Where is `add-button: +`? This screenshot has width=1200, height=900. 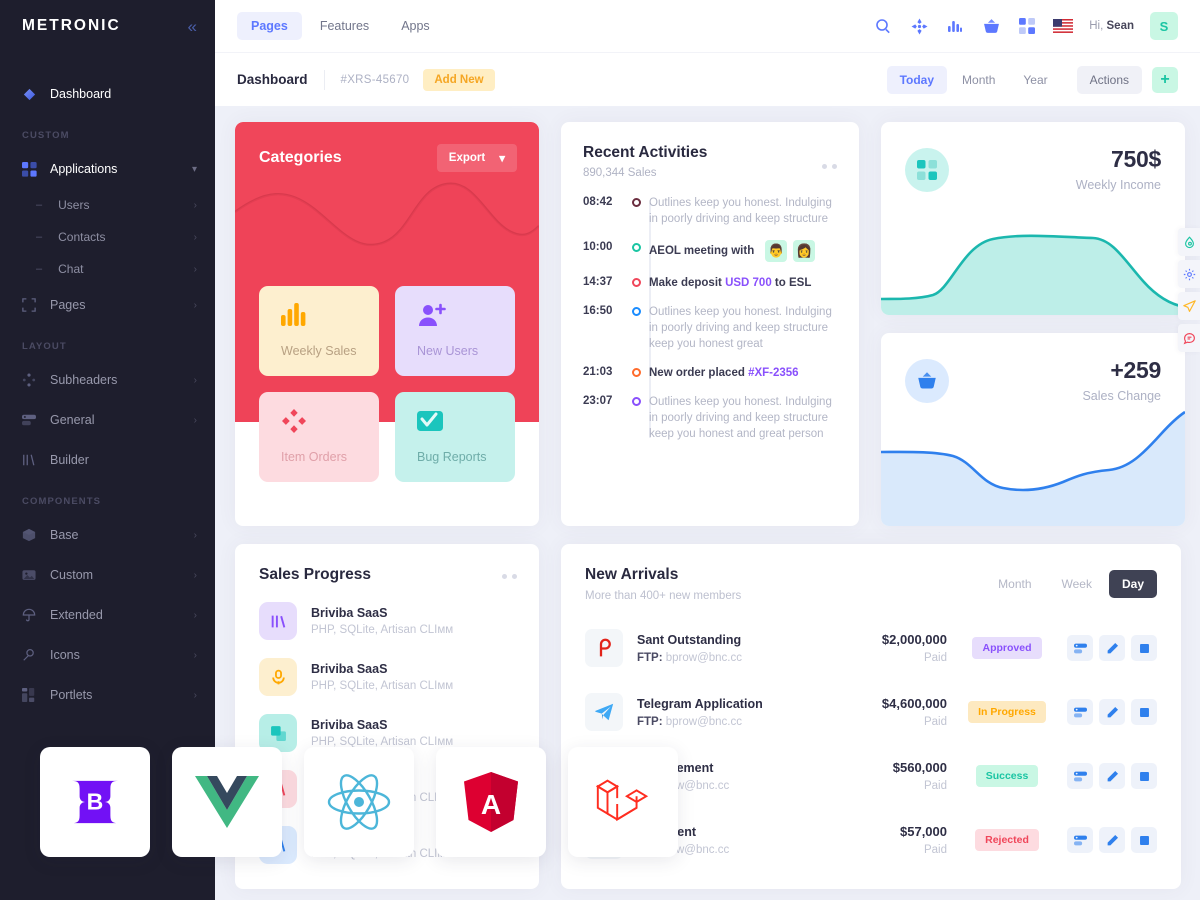
add-button: + is located at coordinates (1165, 79).